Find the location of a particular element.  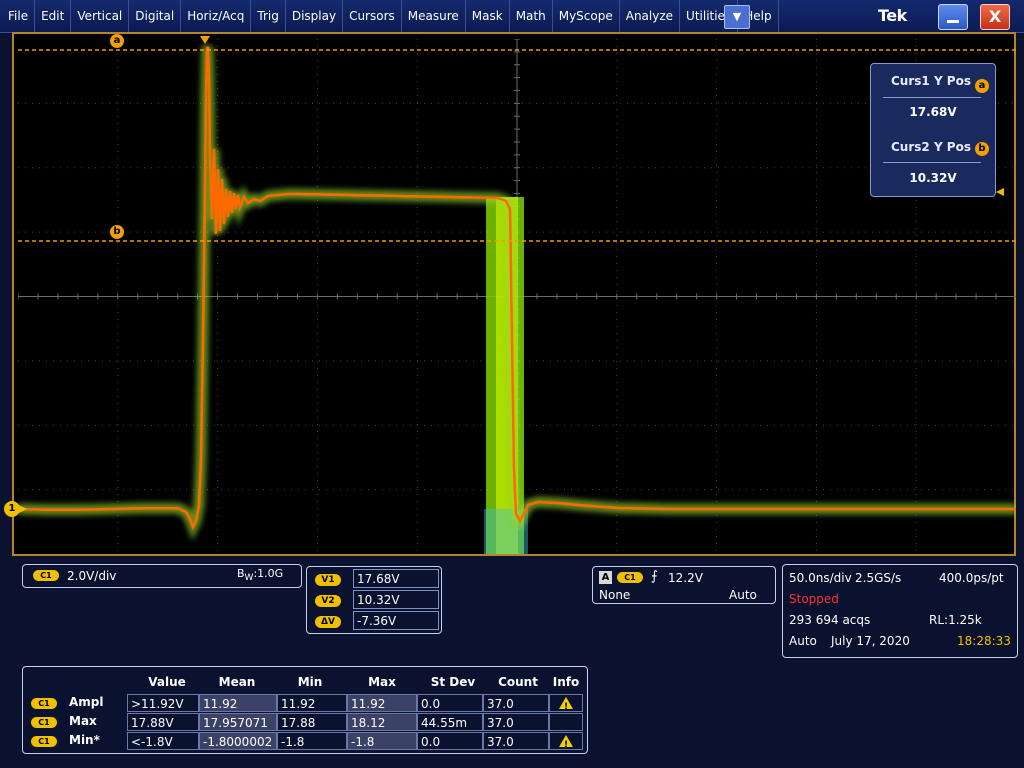

ch1-ground-arrow-icon is located at coordinates (23, 509).